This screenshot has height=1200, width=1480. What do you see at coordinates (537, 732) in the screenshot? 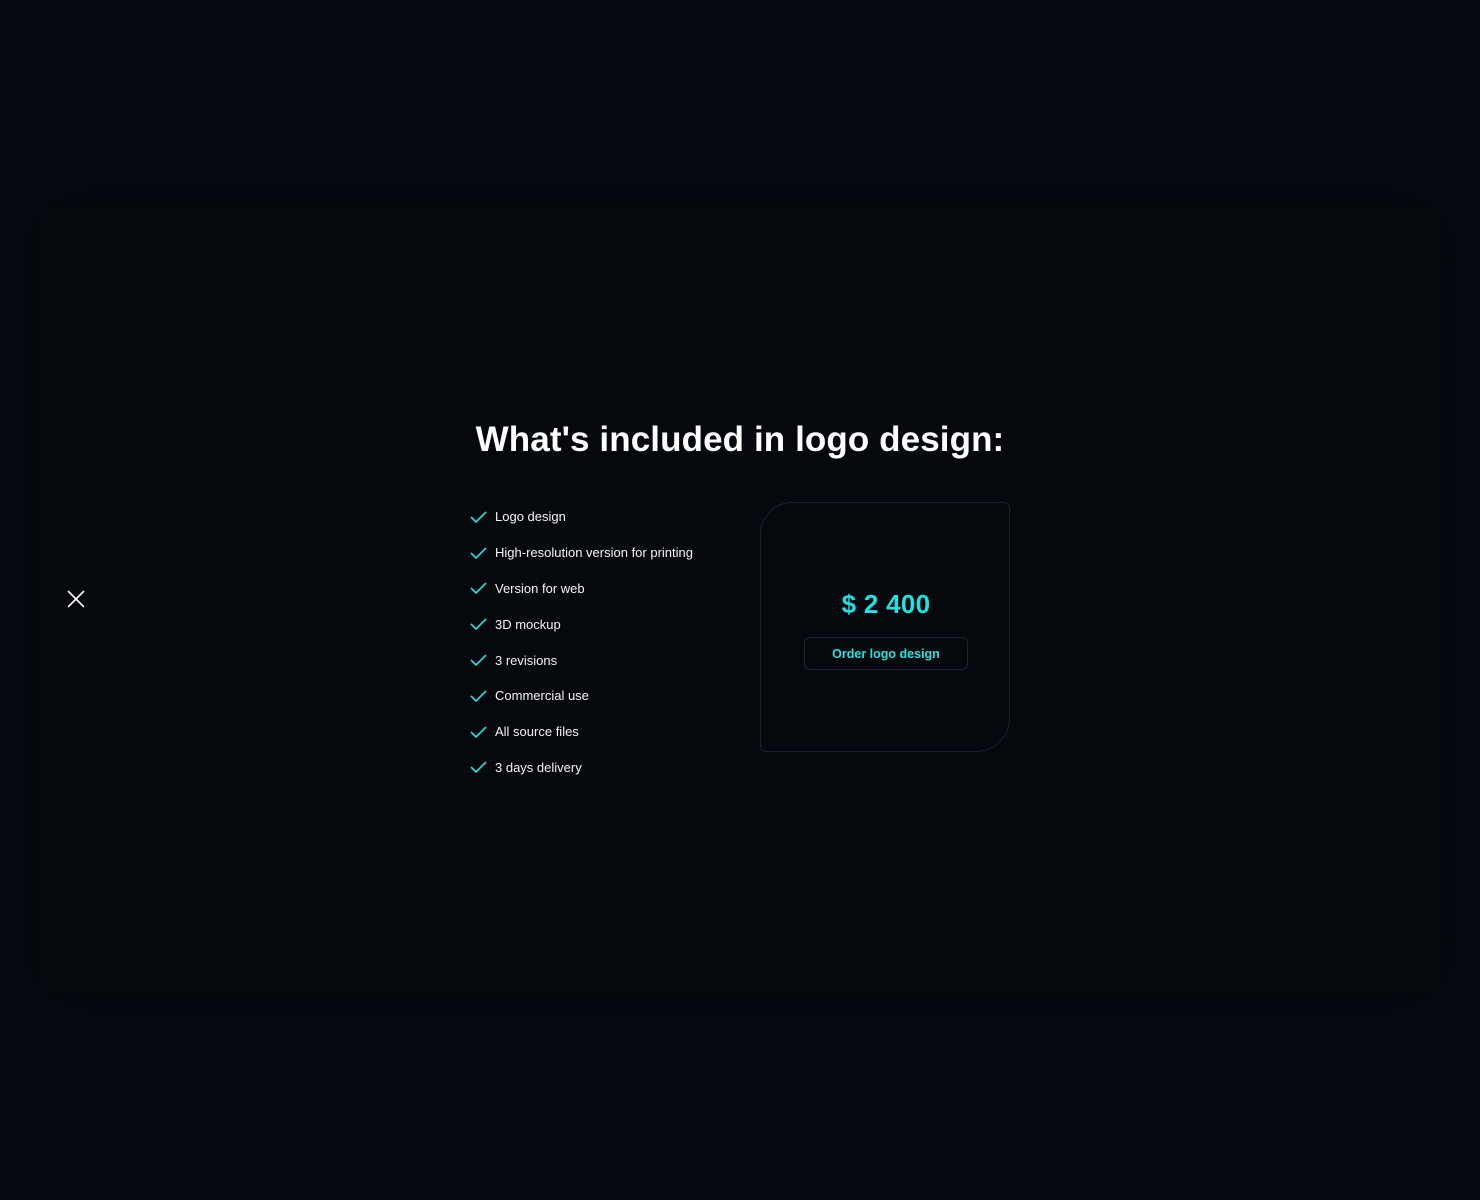
I see `feature-label: All source files` at bounding box center [537, 732].